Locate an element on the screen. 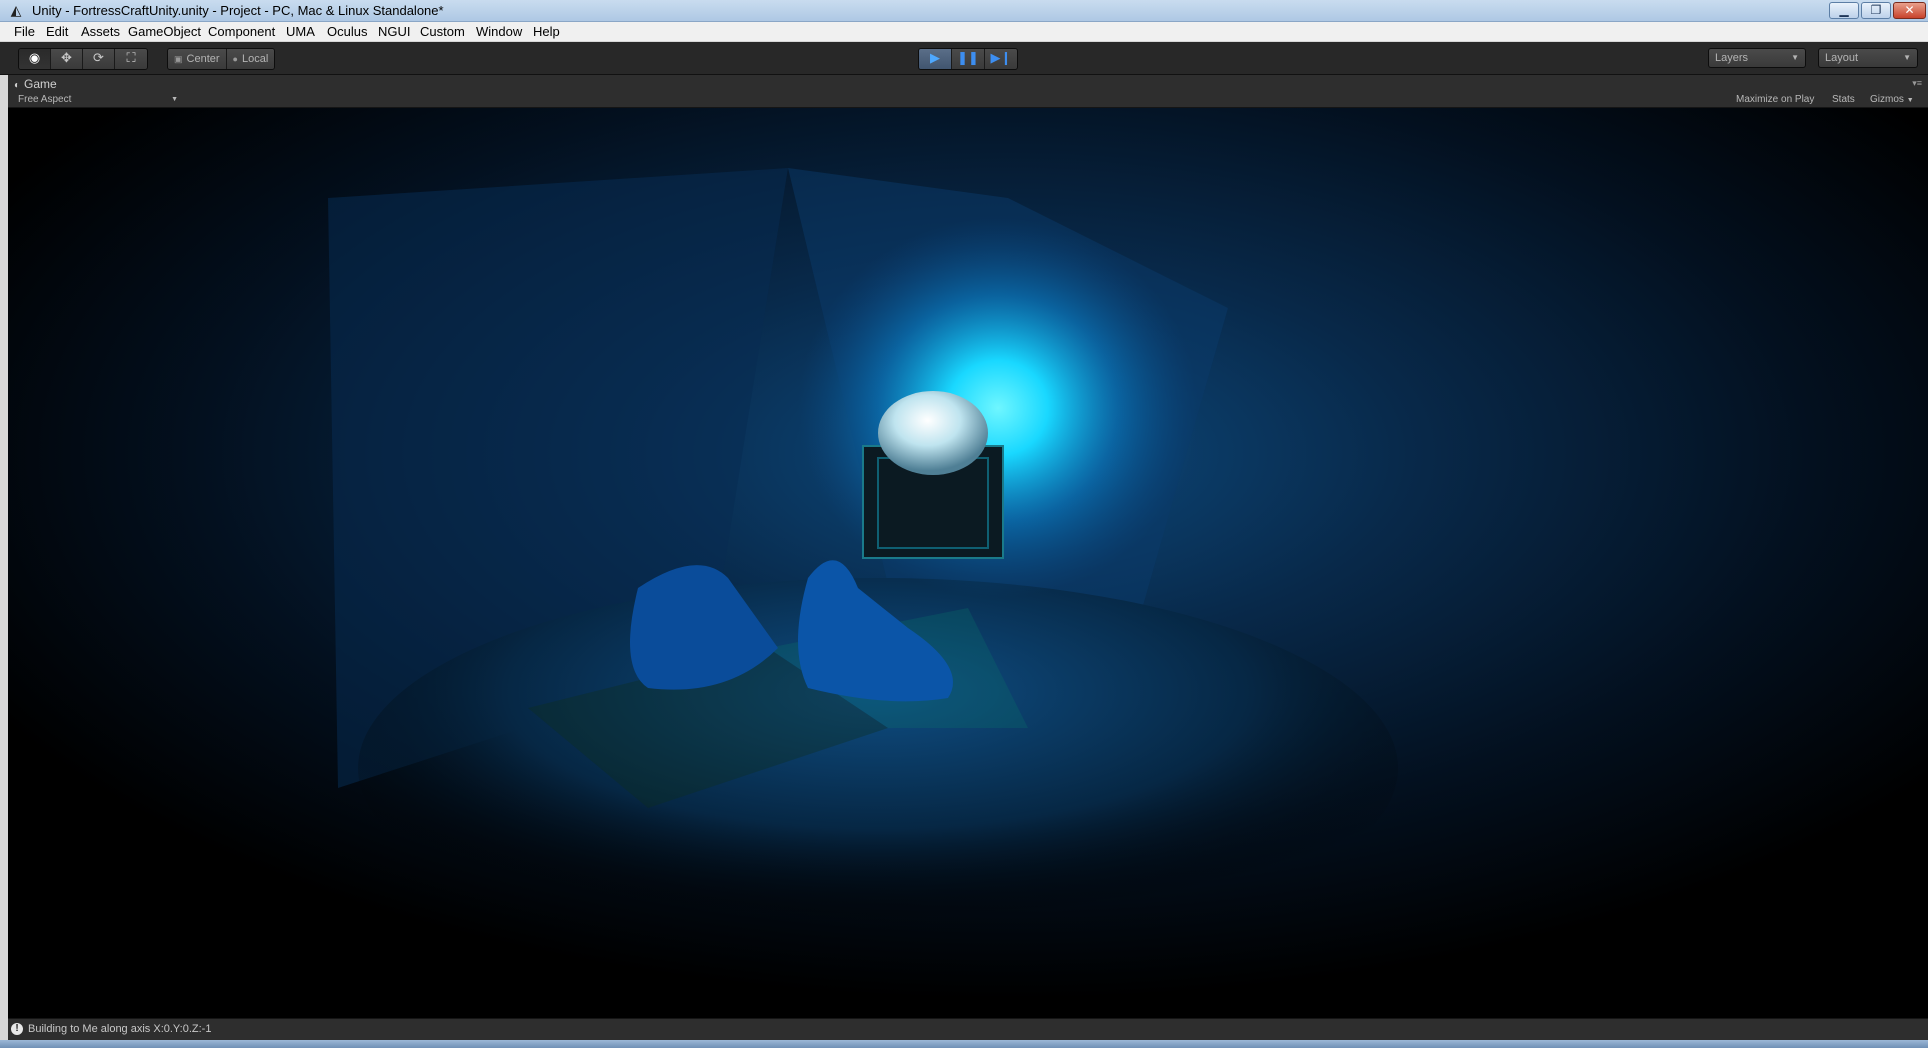 This screenshot has width=1928, height=1048. move-icon: ✥ is located at coordinates (67, 59).